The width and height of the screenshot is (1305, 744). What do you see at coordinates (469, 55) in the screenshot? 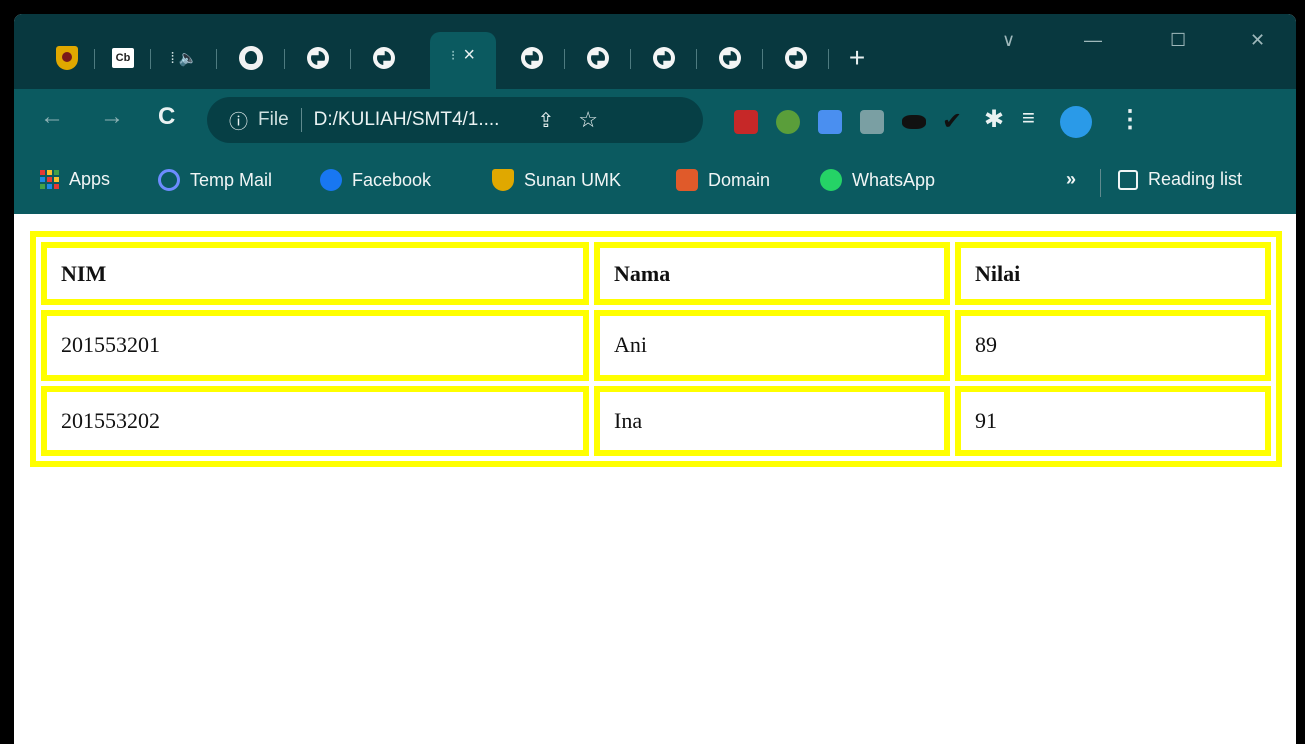
I see `tab-close-icon: ×` at bounding box center [469, 55].